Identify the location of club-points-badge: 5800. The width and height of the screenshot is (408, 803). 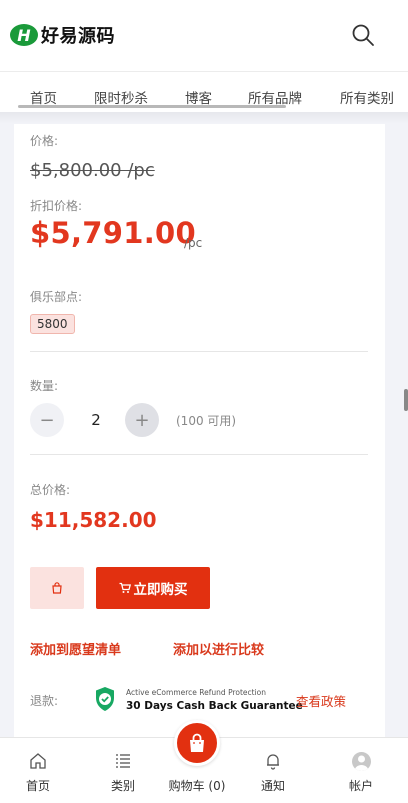
(52, 324).